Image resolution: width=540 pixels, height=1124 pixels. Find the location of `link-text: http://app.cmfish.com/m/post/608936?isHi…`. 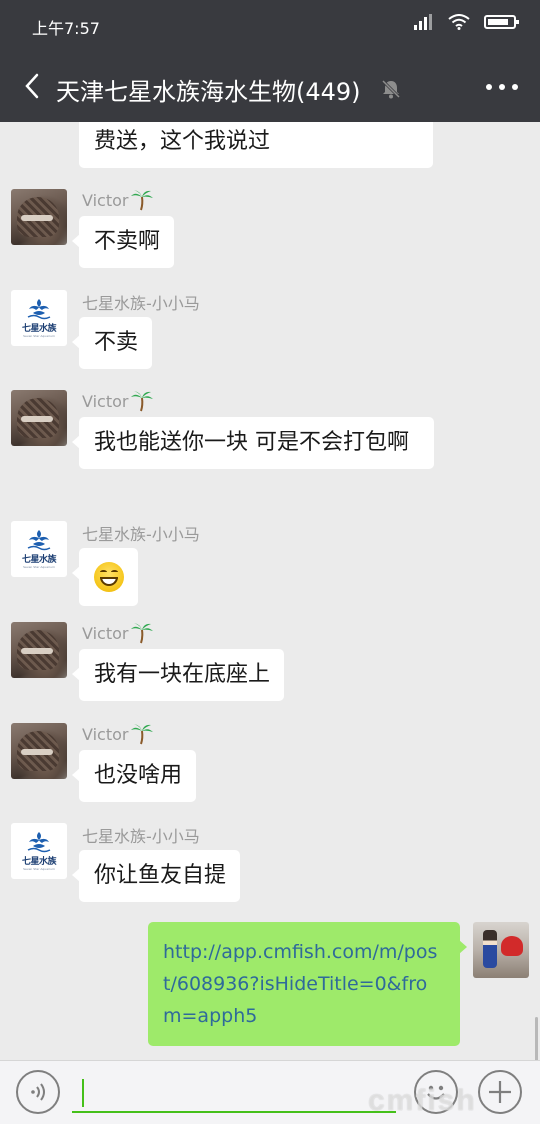

link-text: http://app.cmfish.com/m/post/608936?isHi… is located at coordinates (300, 984).